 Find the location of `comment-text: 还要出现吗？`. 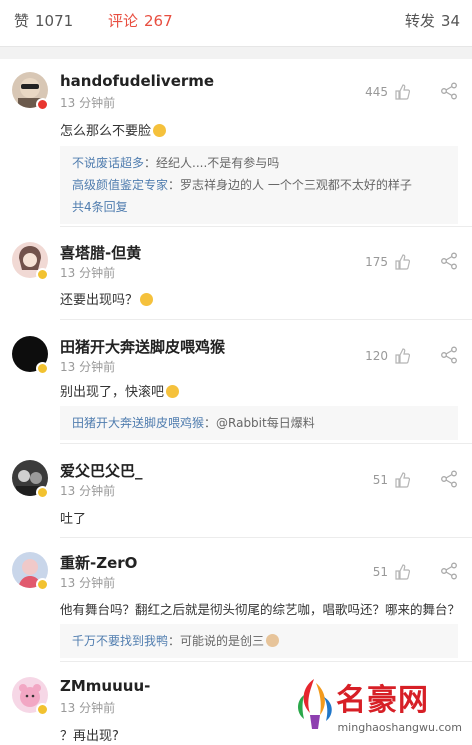

comment-text: 还要出现吗？ is located at coordinates (107, 298).